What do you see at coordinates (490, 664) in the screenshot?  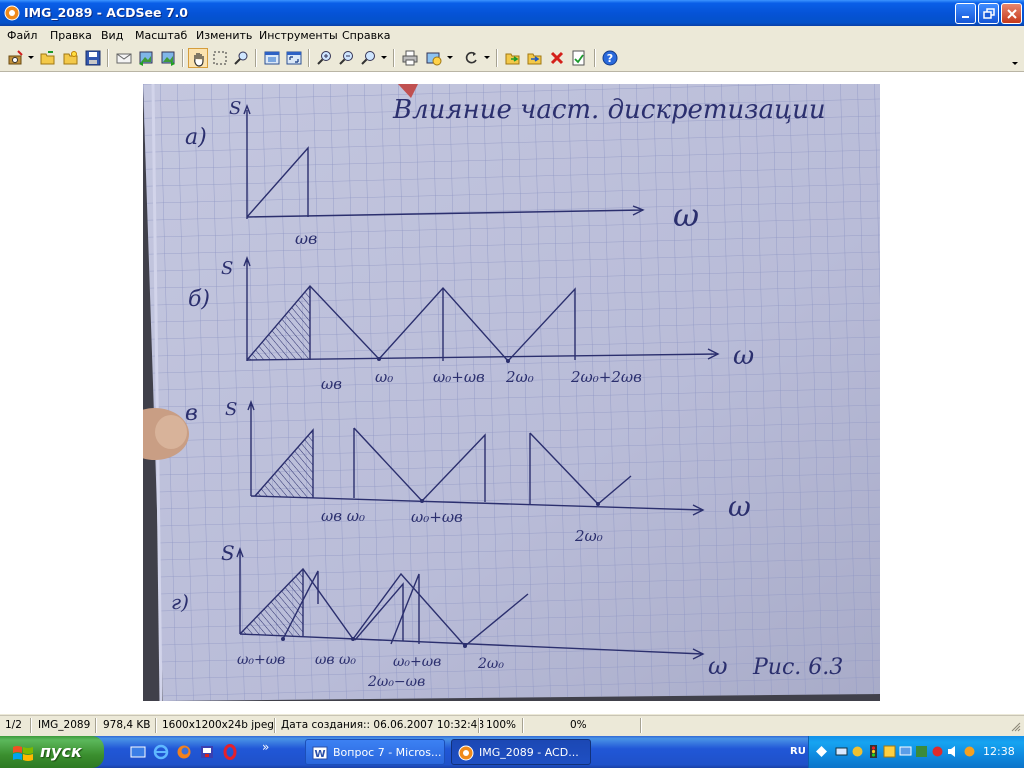 I see `label-g-2w0: 2ω₀` at bounding box center [490, 664].